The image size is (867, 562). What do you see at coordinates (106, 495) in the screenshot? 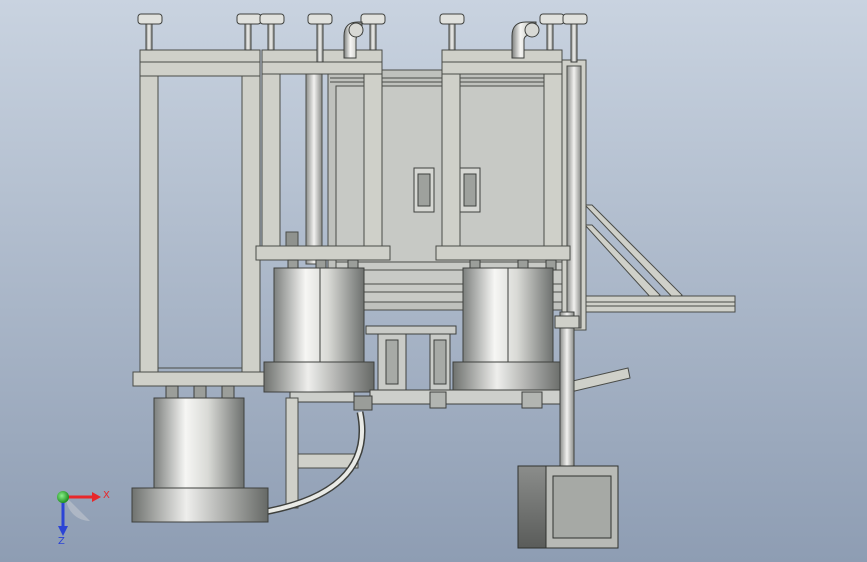
I see `axis-x-label: X` at bounding box center [106, 495].